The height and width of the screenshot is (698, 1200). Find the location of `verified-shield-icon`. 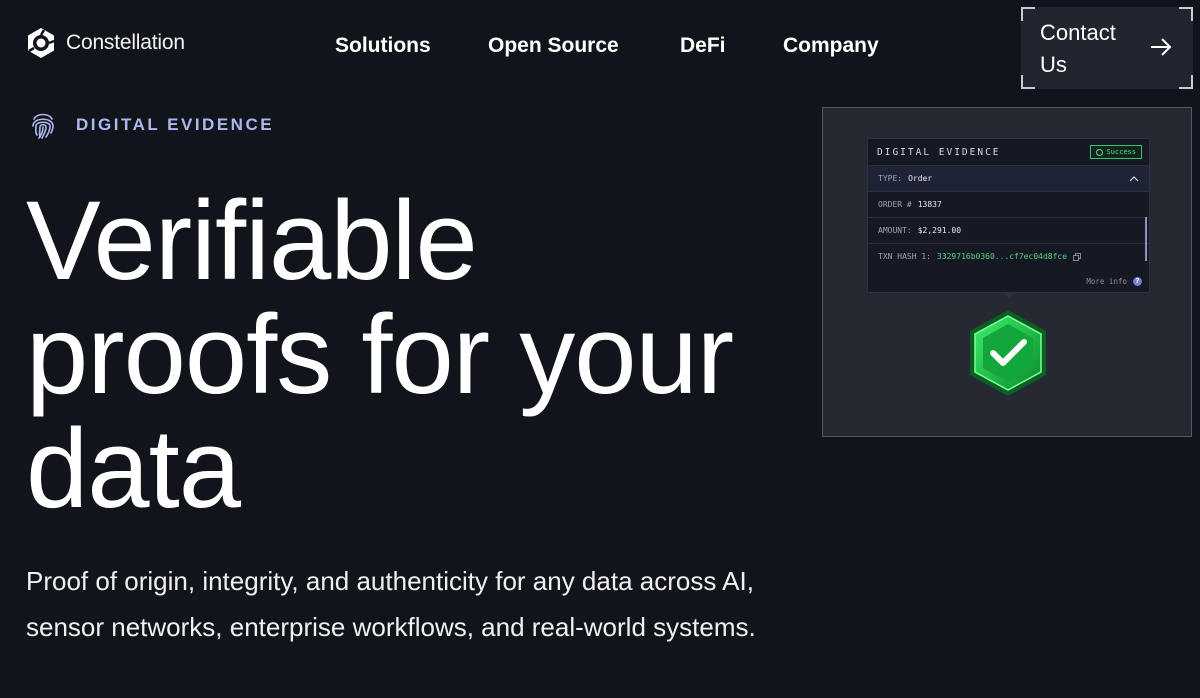

verified-shield-icon is located at coordinates (1008, 353).